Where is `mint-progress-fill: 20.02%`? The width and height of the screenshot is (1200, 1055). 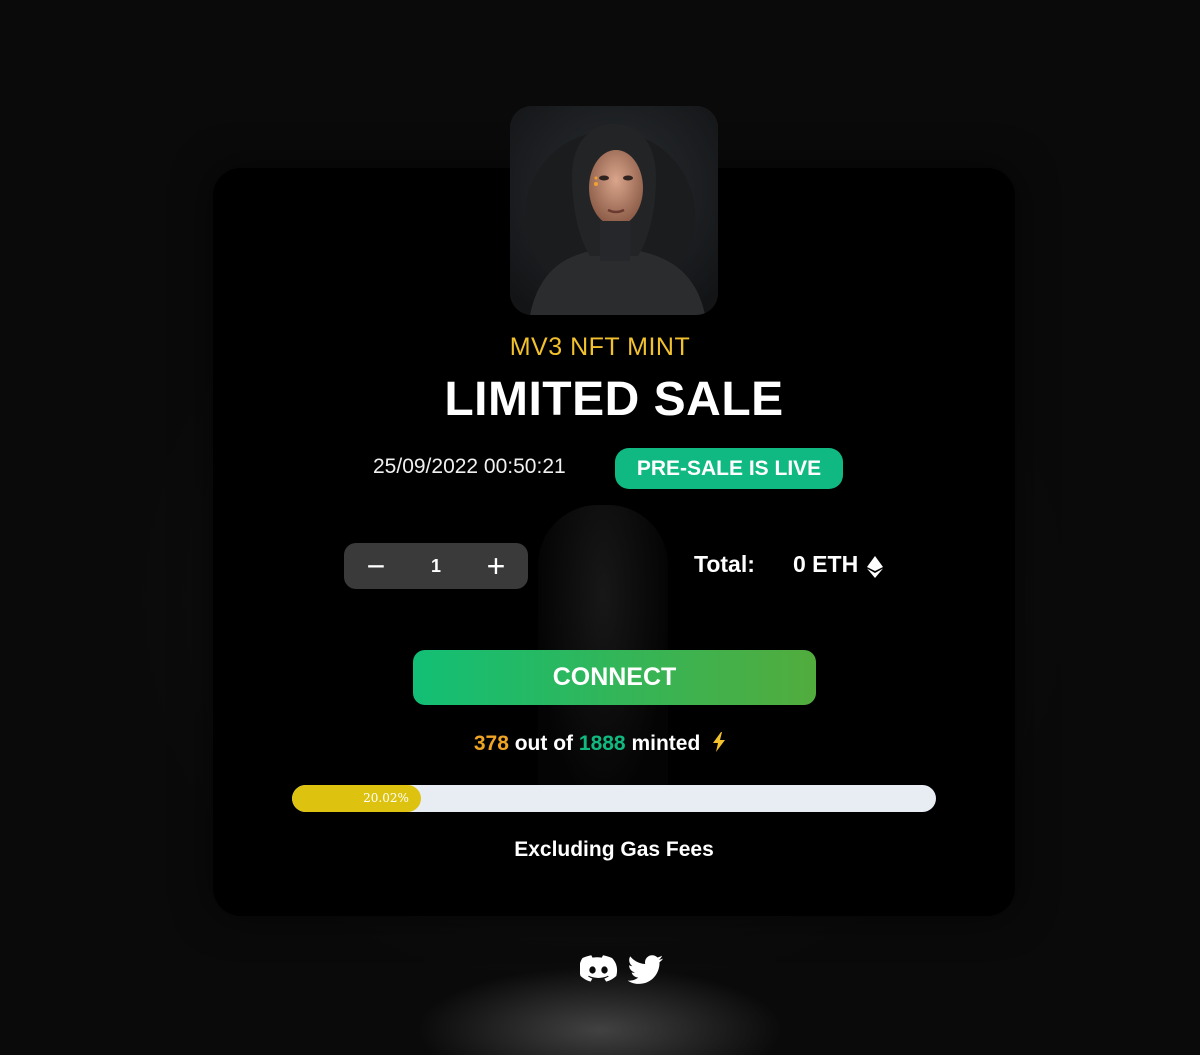 mint-progress-fill: 20.02% is located at coordinates (356, 798).